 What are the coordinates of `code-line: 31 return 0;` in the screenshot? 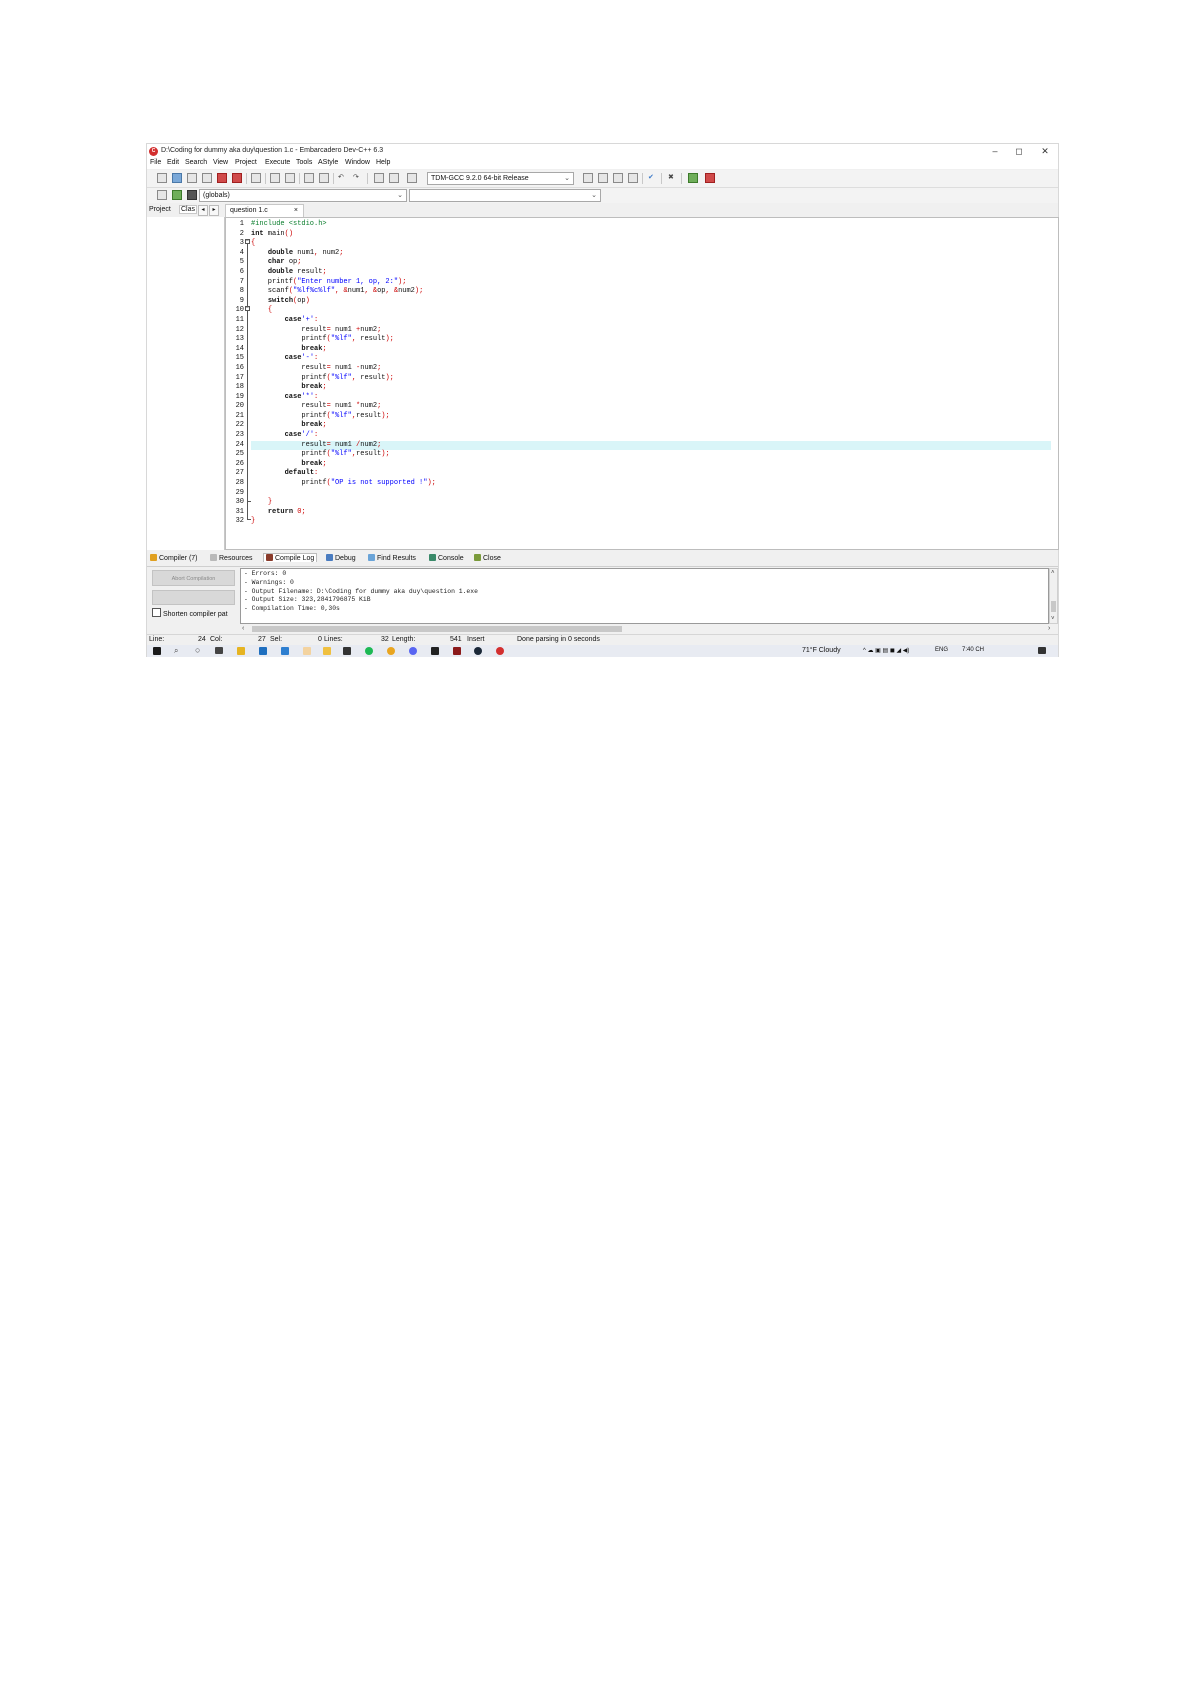 It's located at (643, 513).